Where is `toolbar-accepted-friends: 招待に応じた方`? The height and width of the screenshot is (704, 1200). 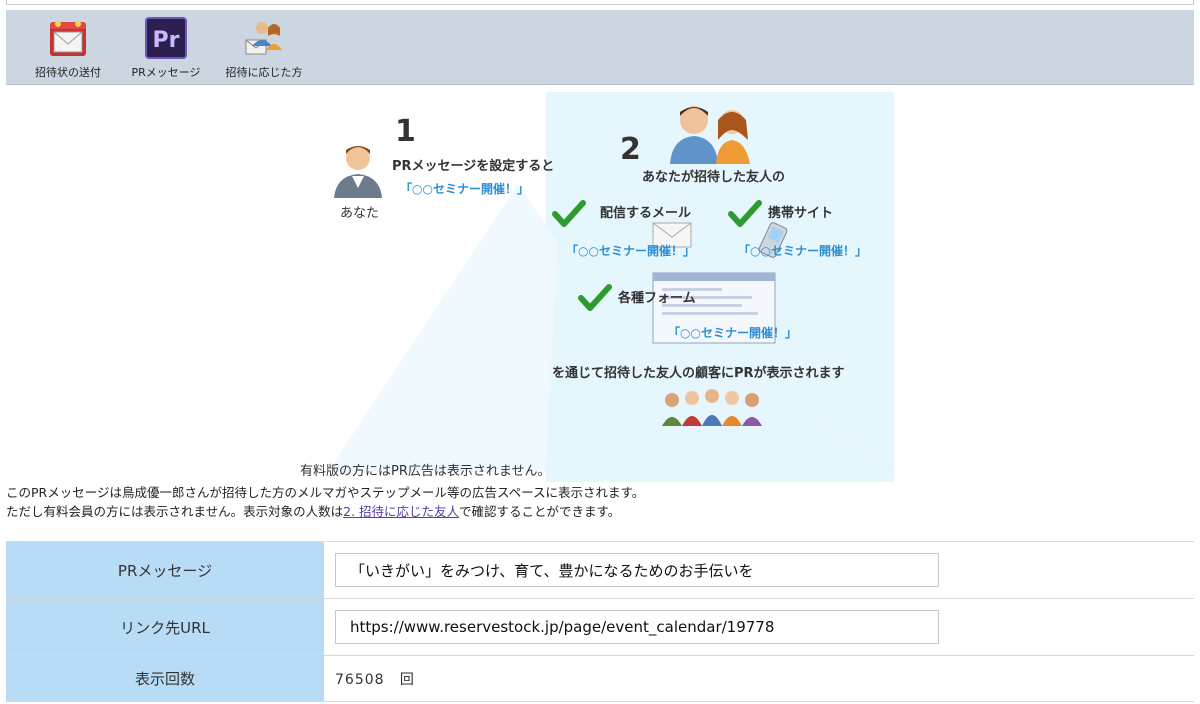 toolbar-accepted-friends: 招待に応じた方 is located at coordinates (264, 48).